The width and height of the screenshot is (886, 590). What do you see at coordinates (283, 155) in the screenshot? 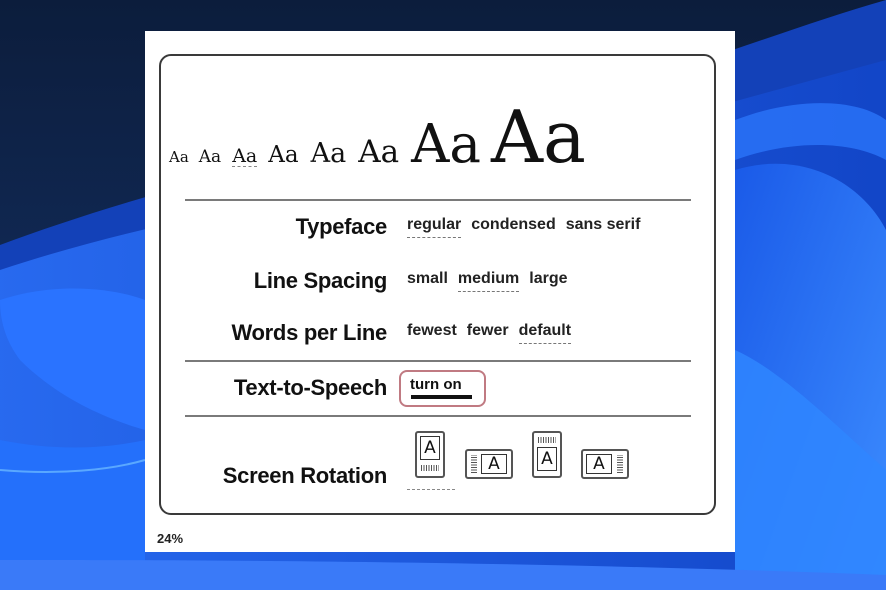
I see `font-size-option-4: Aa` at bounding box center [283, 155].